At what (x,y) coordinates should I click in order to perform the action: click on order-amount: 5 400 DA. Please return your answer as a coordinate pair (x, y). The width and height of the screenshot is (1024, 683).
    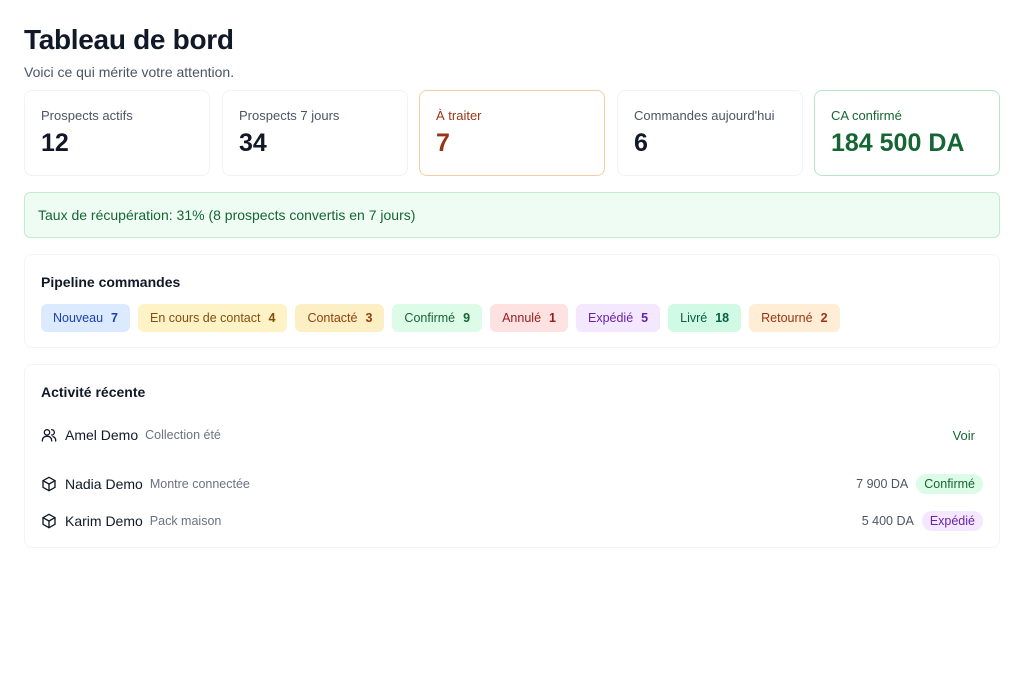
    Looking at the image, I should click on (887, 521).